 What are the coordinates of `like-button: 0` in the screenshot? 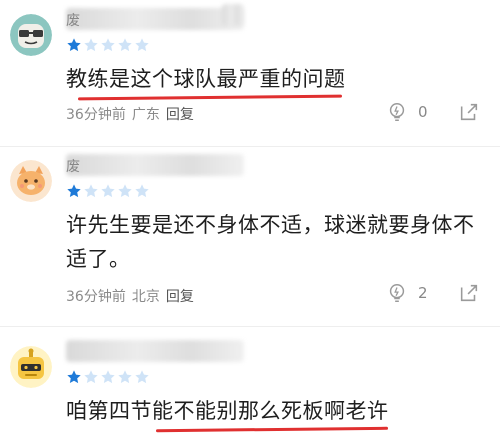 It's located at (407, 112).